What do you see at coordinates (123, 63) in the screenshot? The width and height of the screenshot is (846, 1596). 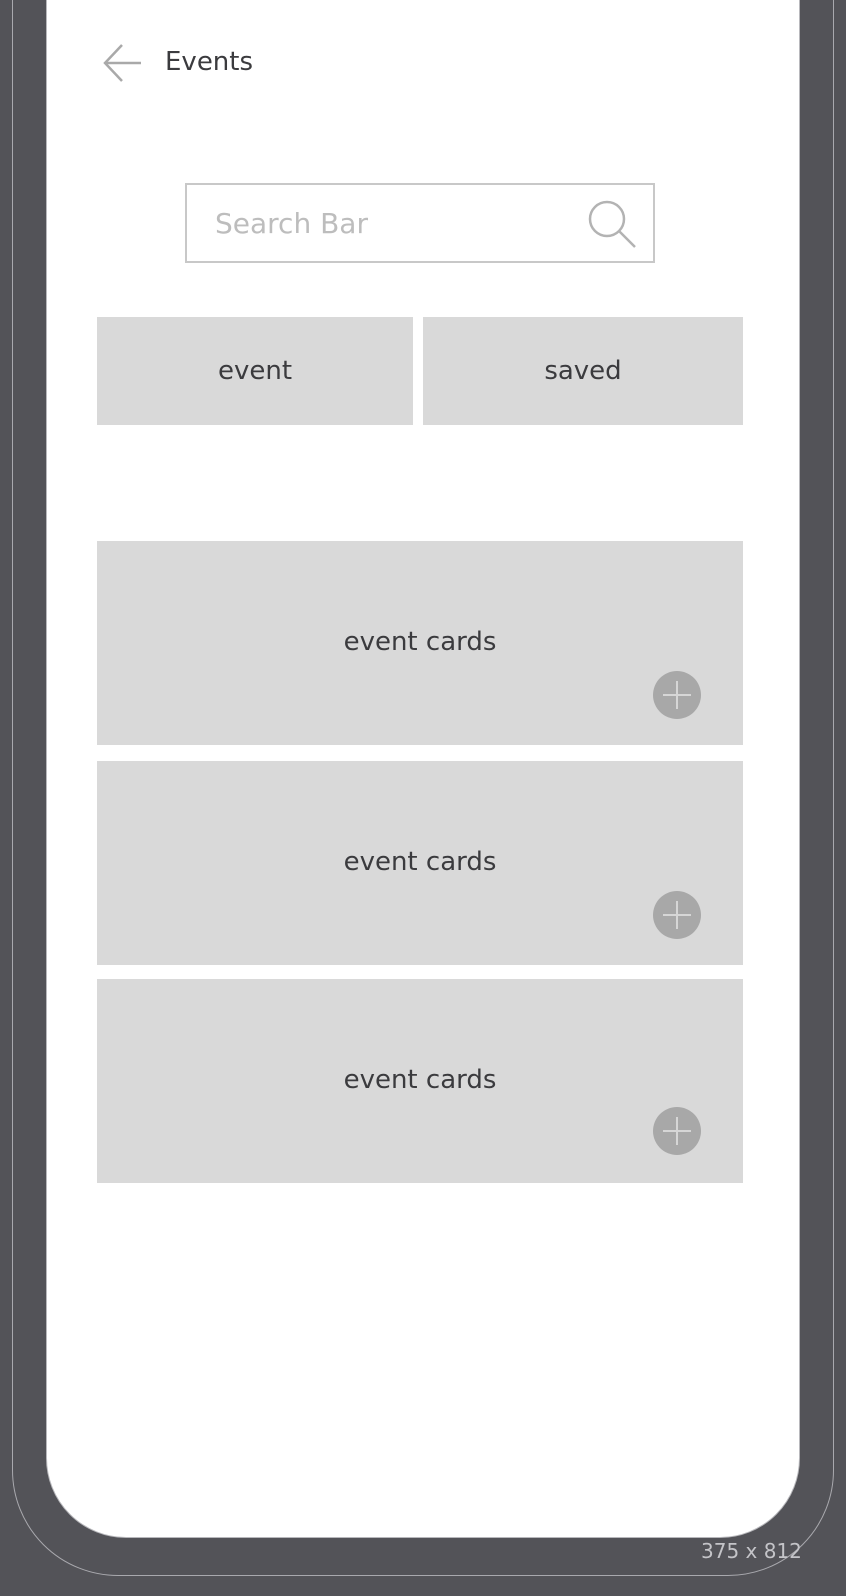 I see `back-button` at bounding box center [123, 63].